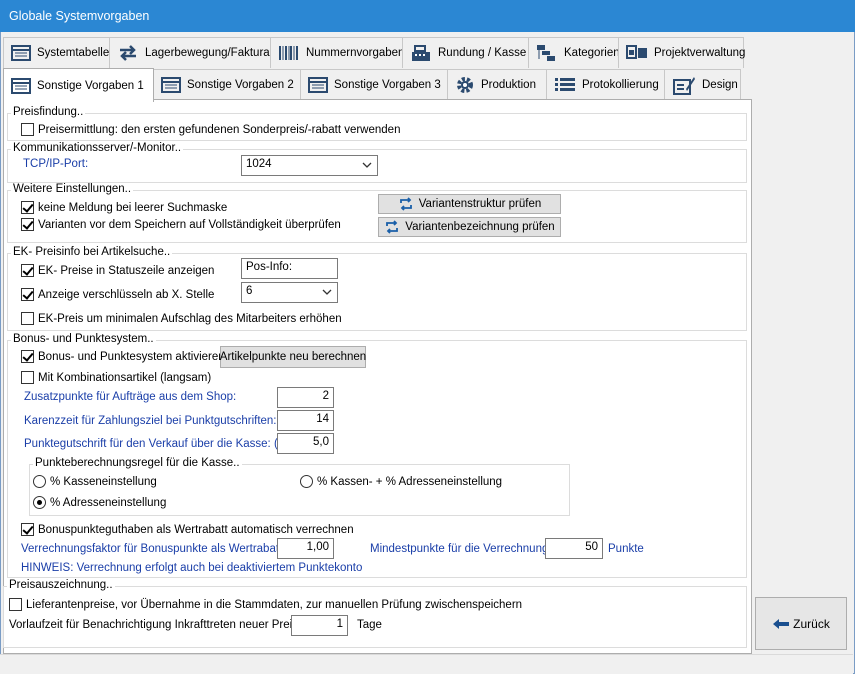 This screenshot has width=855, height=674. I want to click on input-value: 5,0, so click(321, 442).